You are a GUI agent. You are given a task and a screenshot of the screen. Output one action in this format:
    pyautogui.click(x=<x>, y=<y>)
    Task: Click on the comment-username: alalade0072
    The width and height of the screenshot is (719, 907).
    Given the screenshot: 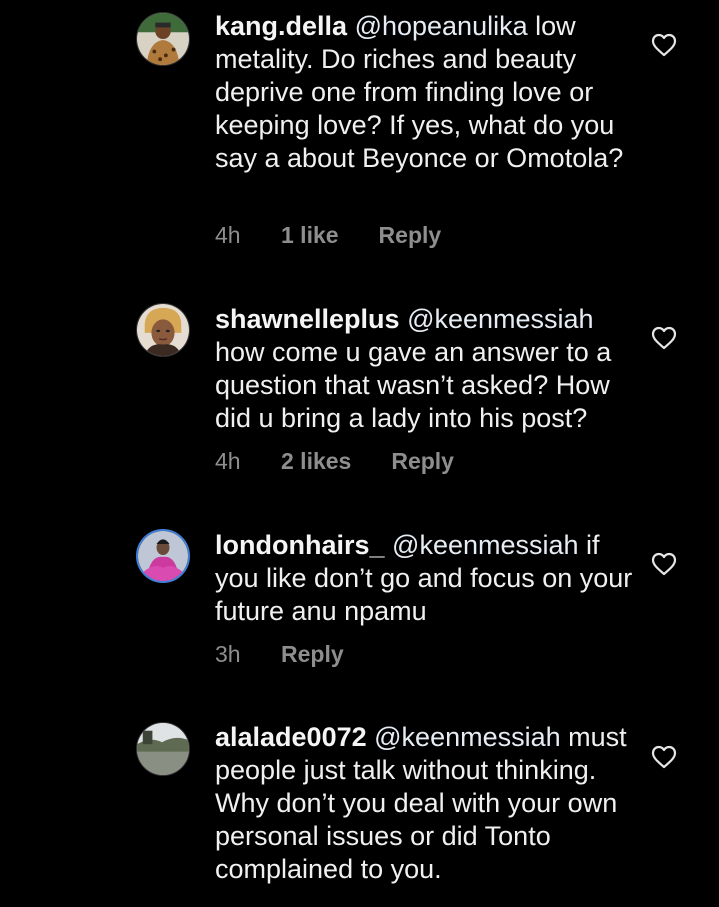 What is the action you would take?
    pyautogui.click(x=291, y=737)
    